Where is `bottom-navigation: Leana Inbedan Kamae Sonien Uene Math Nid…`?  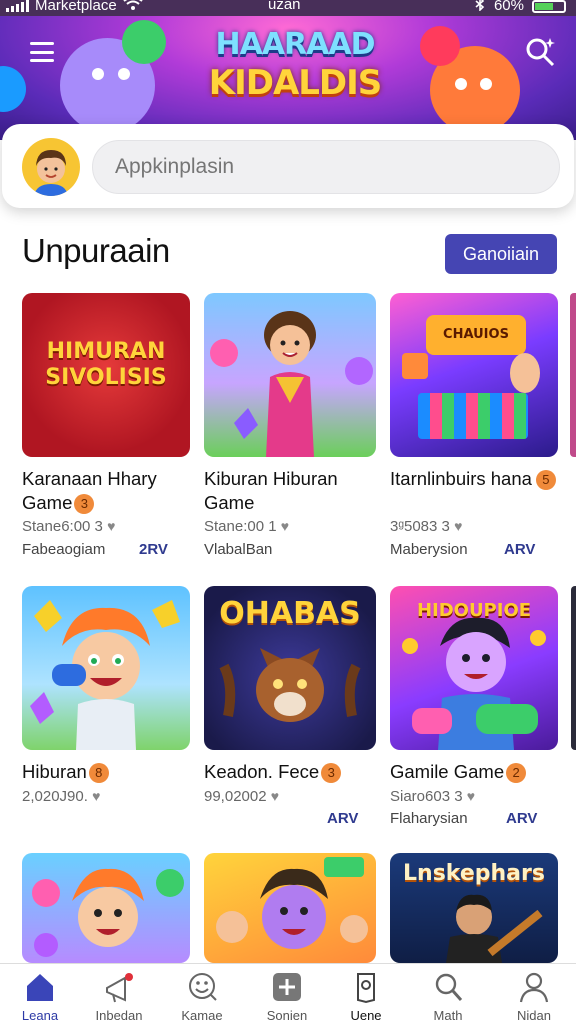 bottom-navigation: Leana Inbedan Kamae Sonien Uene Math Nid… is located at coordinates (288, 993).